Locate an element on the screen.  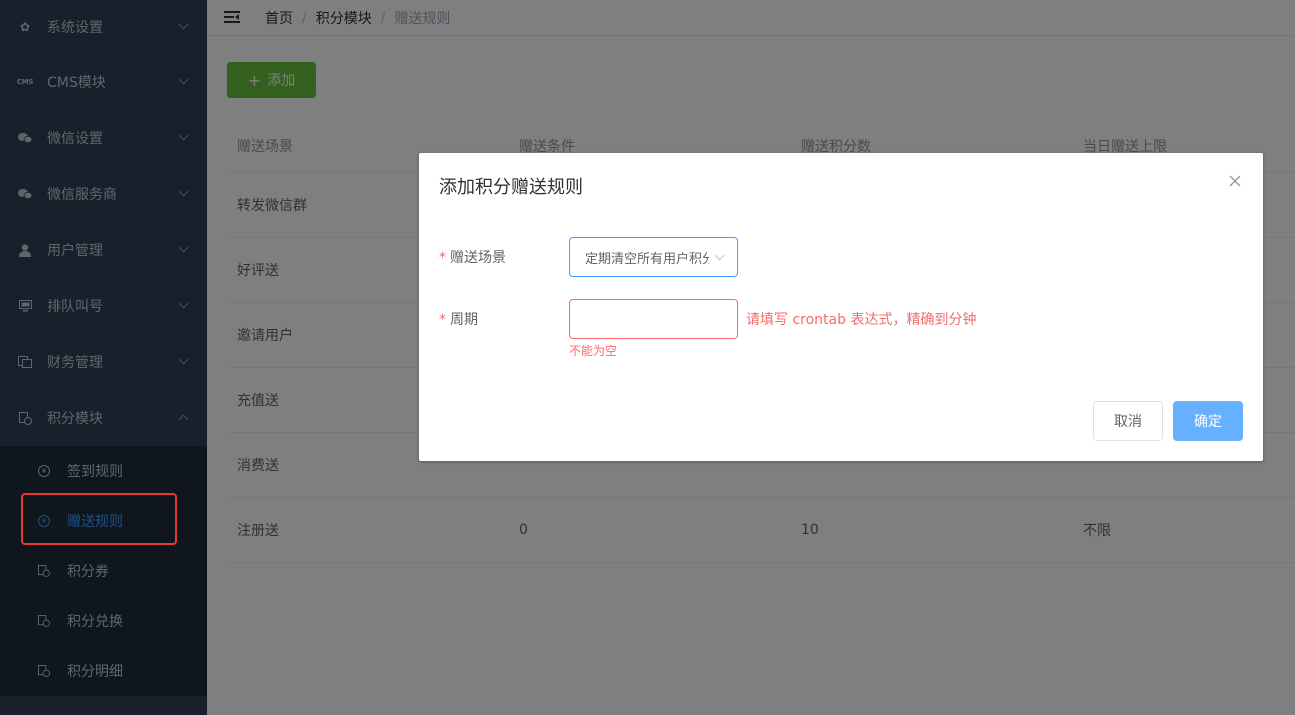
chevron-down-icon is located at coordinates (719, 255).